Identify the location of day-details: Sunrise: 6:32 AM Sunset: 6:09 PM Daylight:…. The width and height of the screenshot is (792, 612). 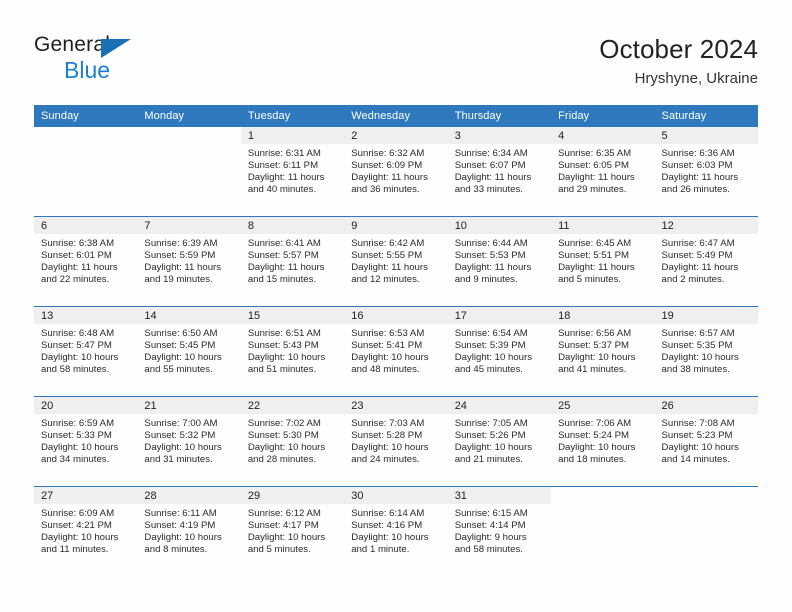
(395, 170).